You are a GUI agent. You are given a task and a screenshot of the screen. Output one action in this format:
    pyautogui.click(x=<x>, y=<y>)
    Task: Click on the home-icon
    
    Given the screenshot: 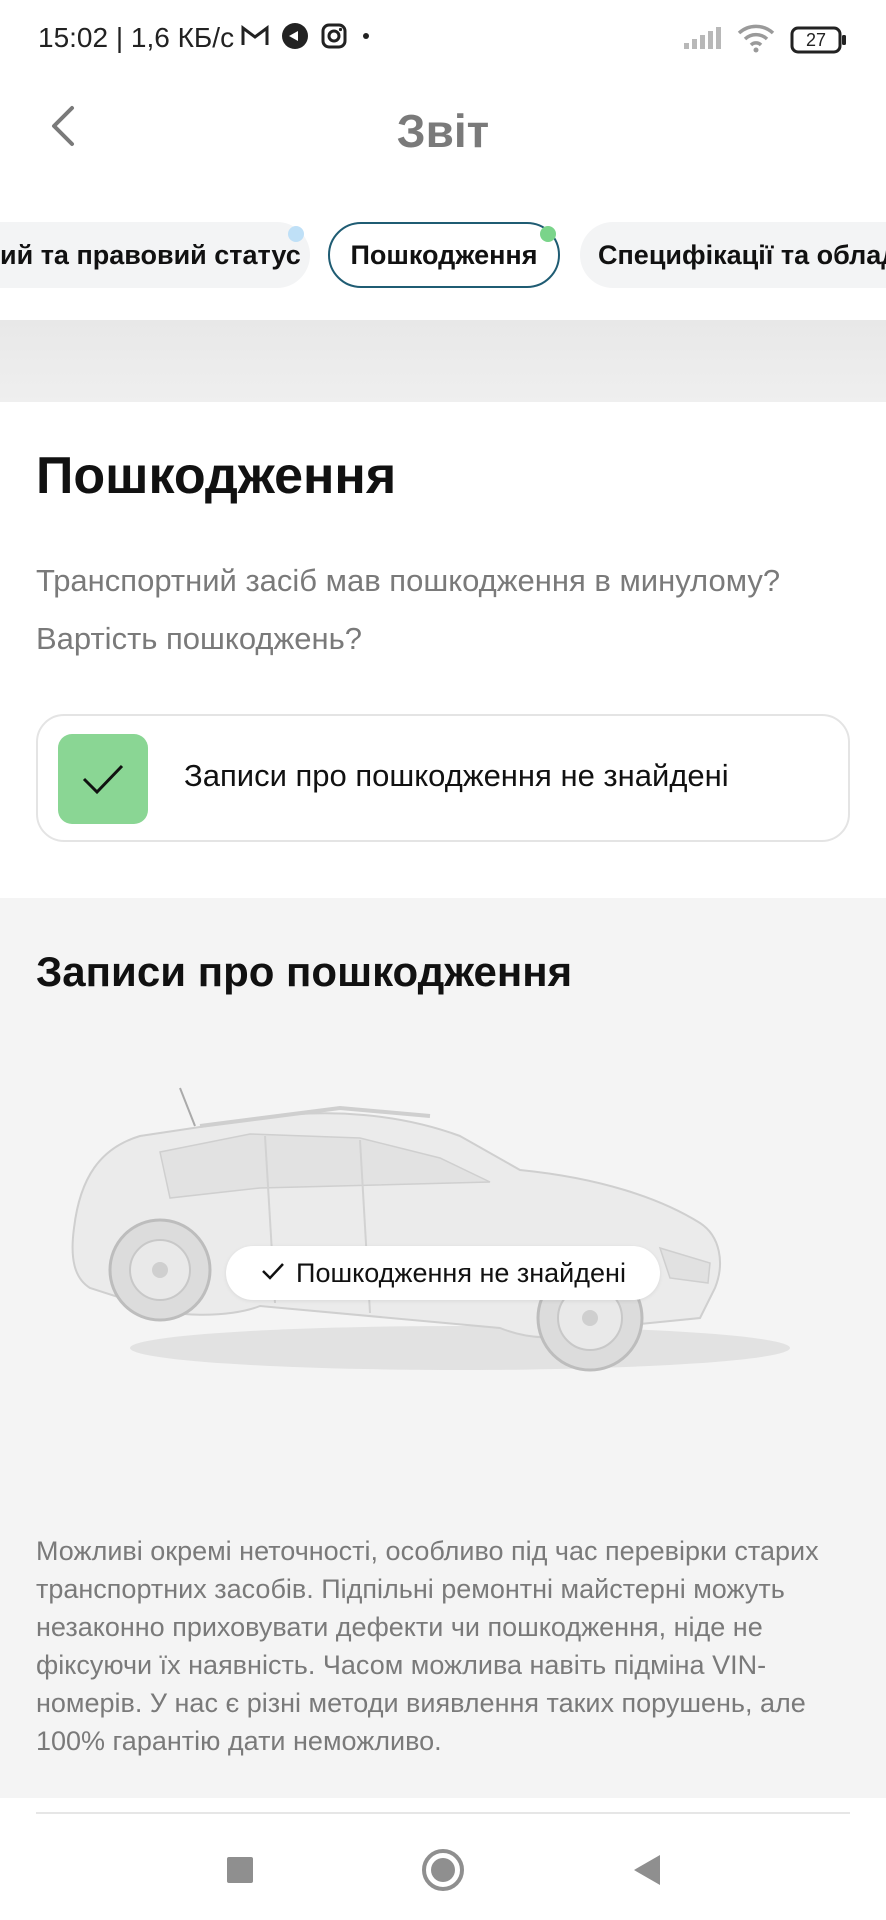 What is the action you would take?
    pyautogui.click(x=443, y=1872)
    